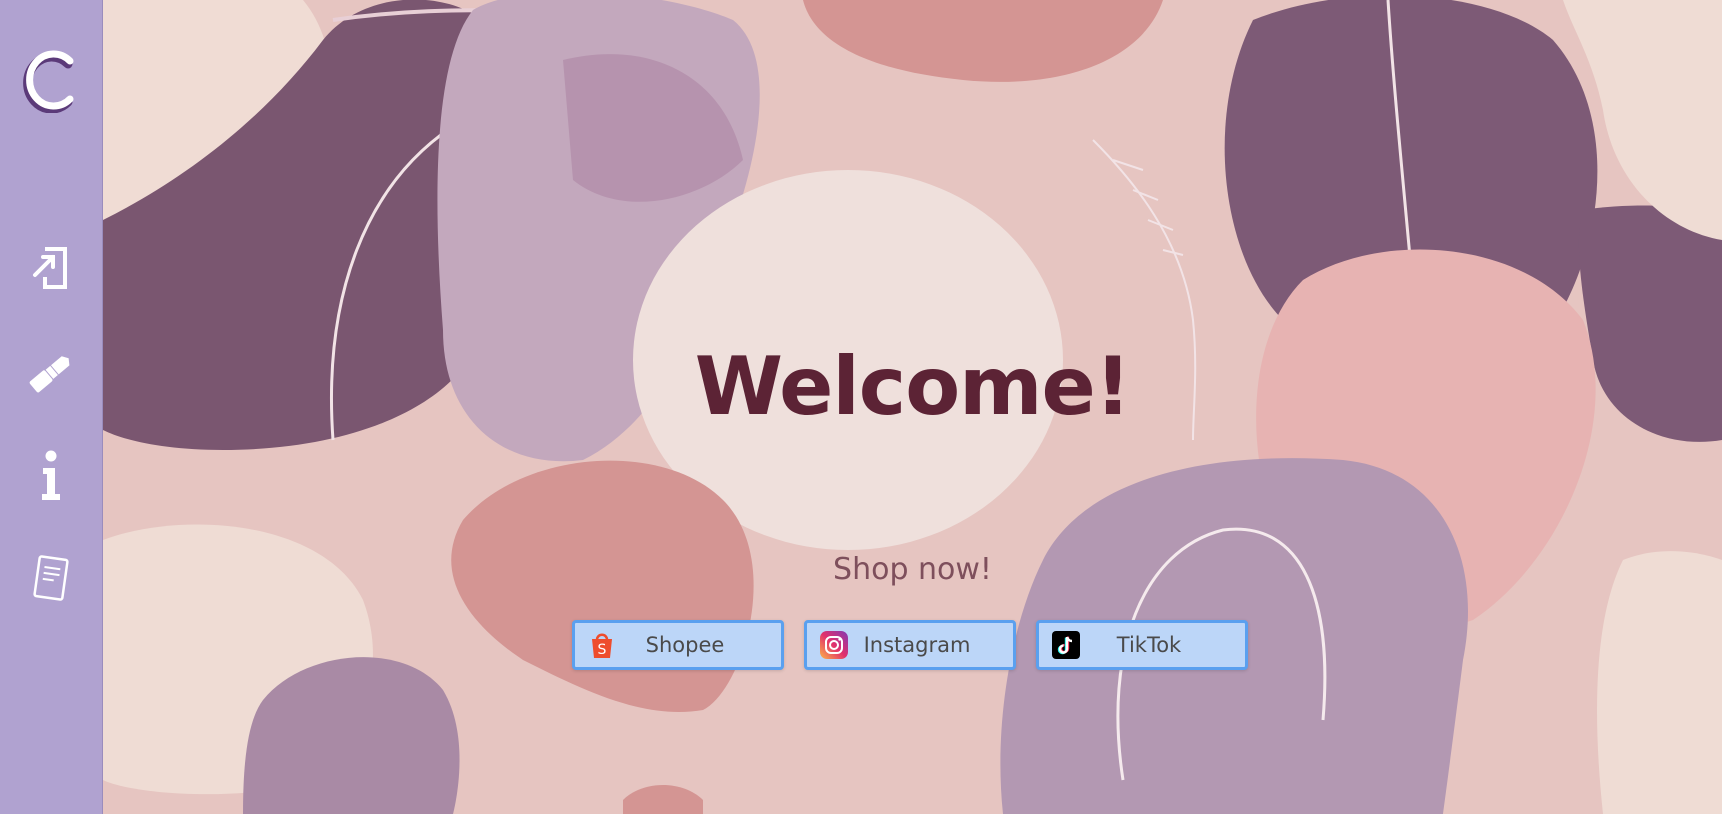 Image resolution: width=1722 pixels, height=814 pixels. What do you see at coordinates (685, 645) in the screenshot?
I see `shopee-label: Shopee` at bounding box center [685, 645].